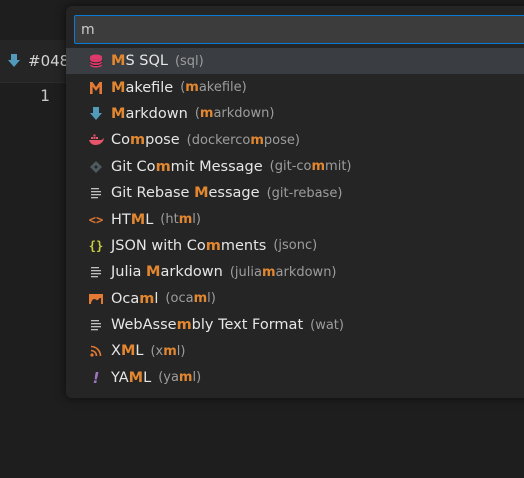 The height and width of the screenshot is (478, 524). What do you see at coordinates (96, 88) in the screenshot?
I see `makefile-icon` at bounding box center [96, 88].